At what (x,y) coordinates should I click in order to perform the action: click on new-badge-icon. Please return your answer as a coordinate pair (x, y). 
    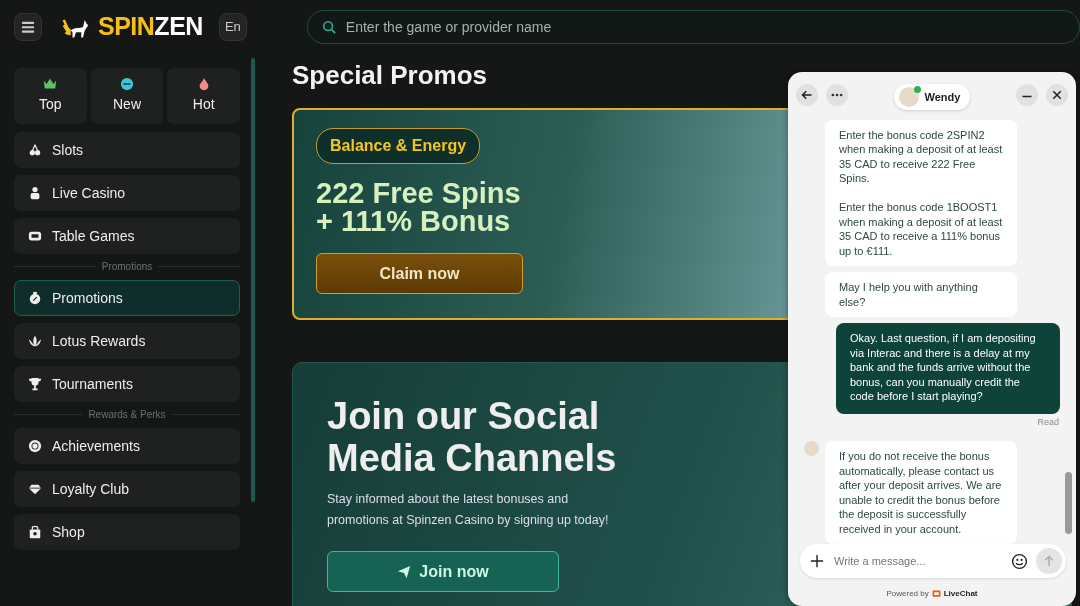
    Looking at the image, I should click on (127, 84).